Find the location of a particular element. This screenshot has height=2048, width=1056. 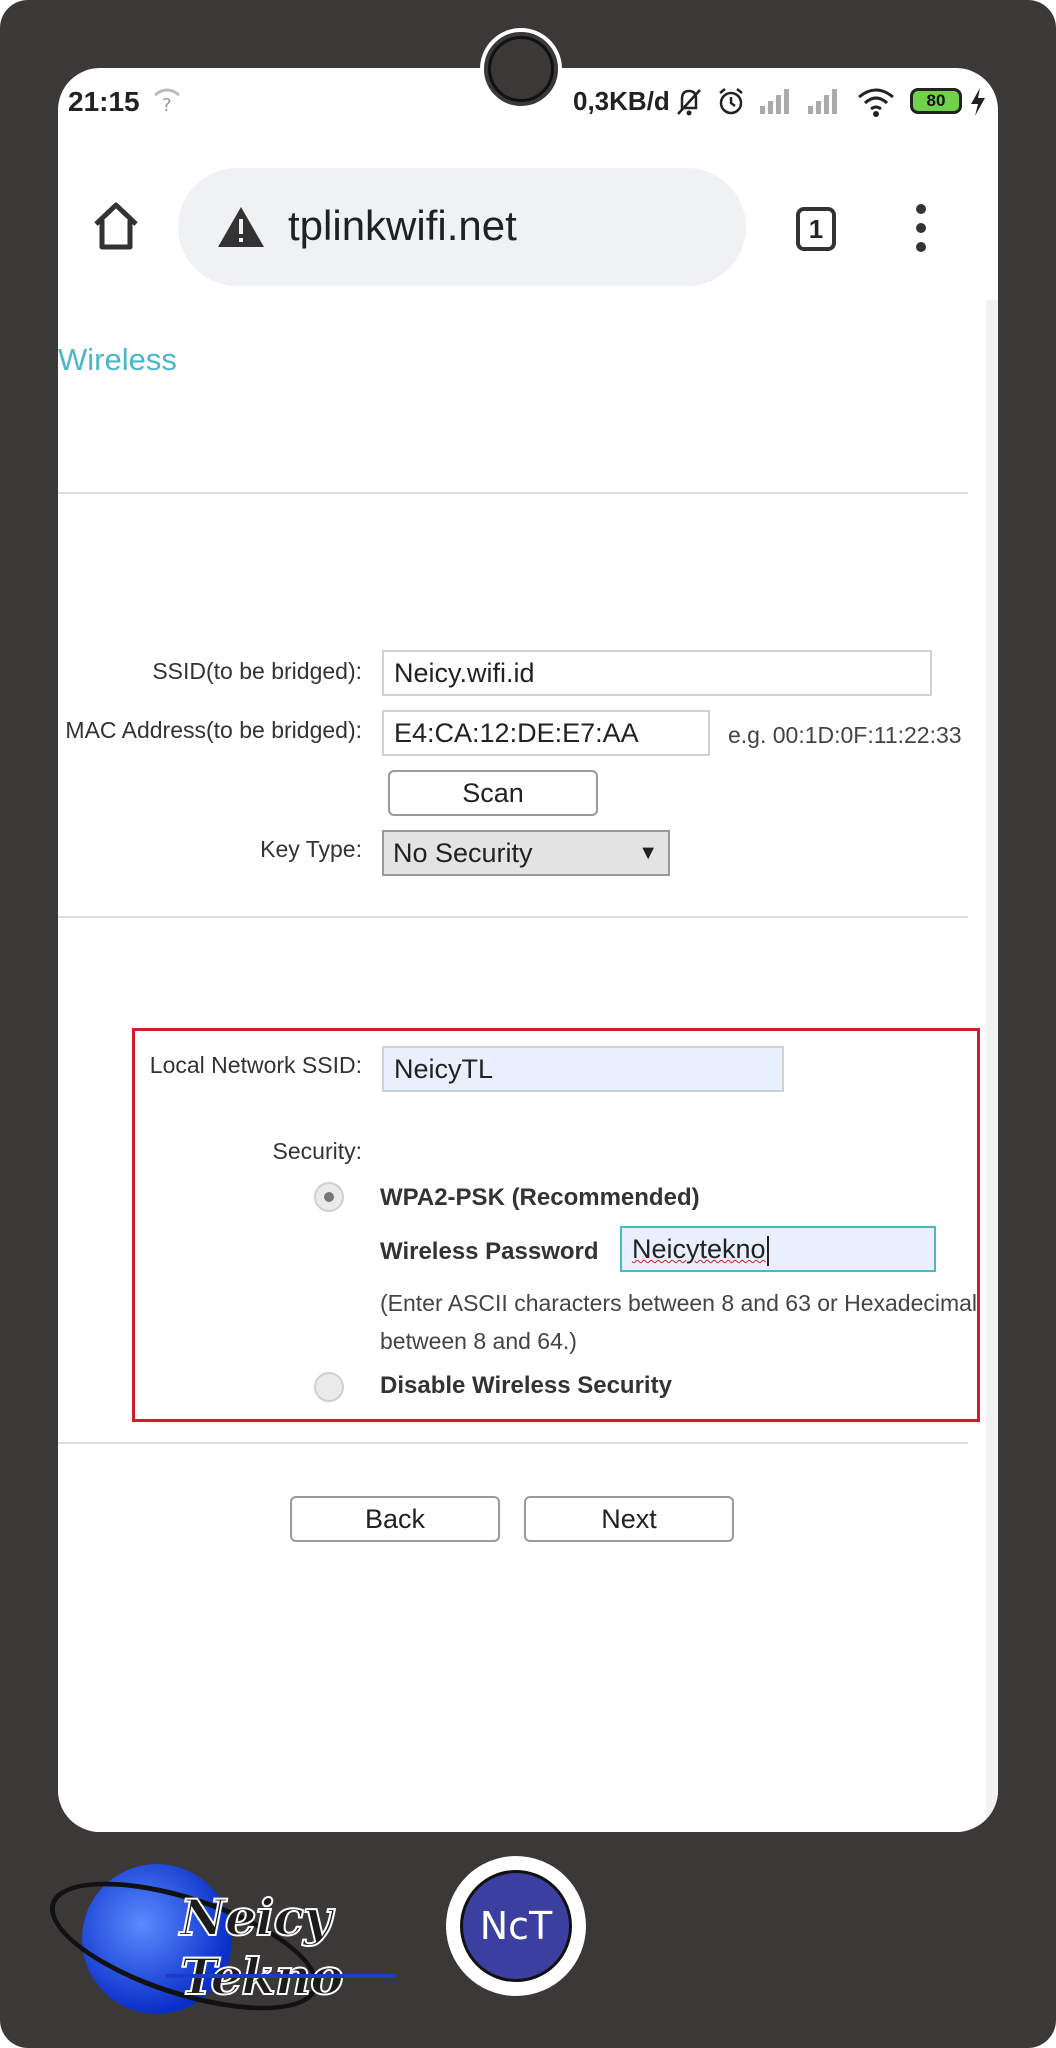

security-label: Security: is located at coordinates (317, 1151).